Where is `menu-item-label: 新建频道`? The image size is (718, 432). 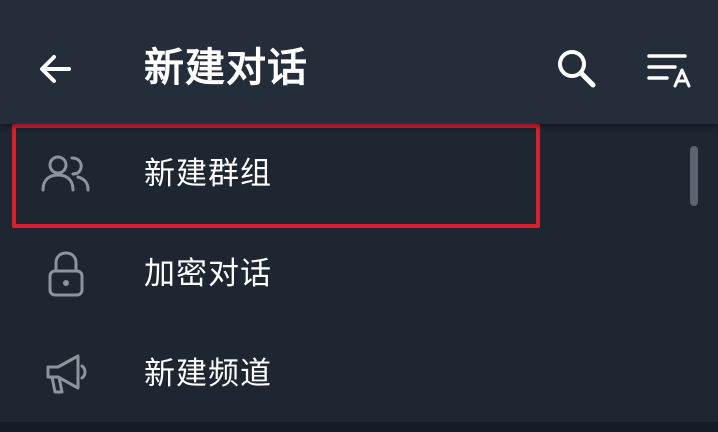
menu-item-label: 新建频道 is located at coordinates (208, 374).